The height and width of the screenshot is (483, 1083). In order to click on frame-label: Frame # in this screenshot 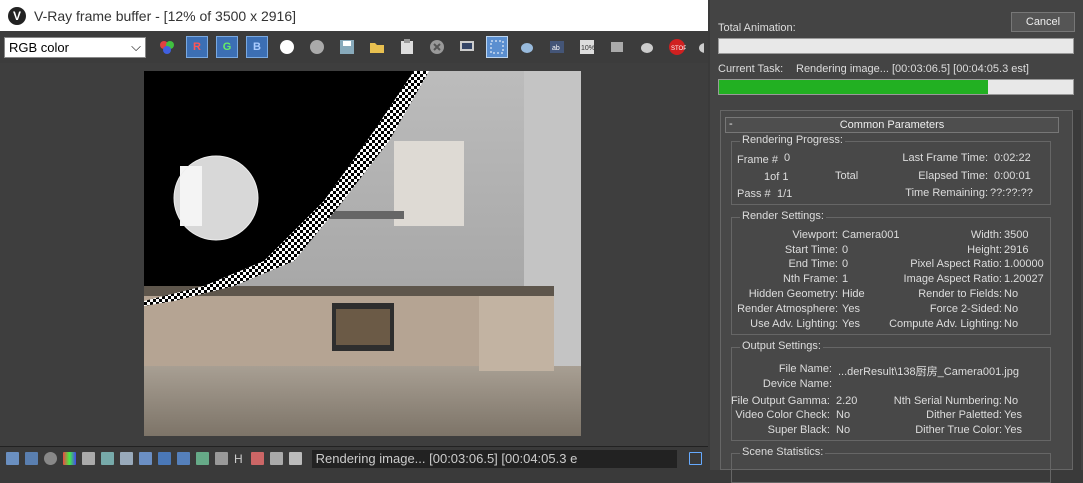, I will do `click(757, 160)`.